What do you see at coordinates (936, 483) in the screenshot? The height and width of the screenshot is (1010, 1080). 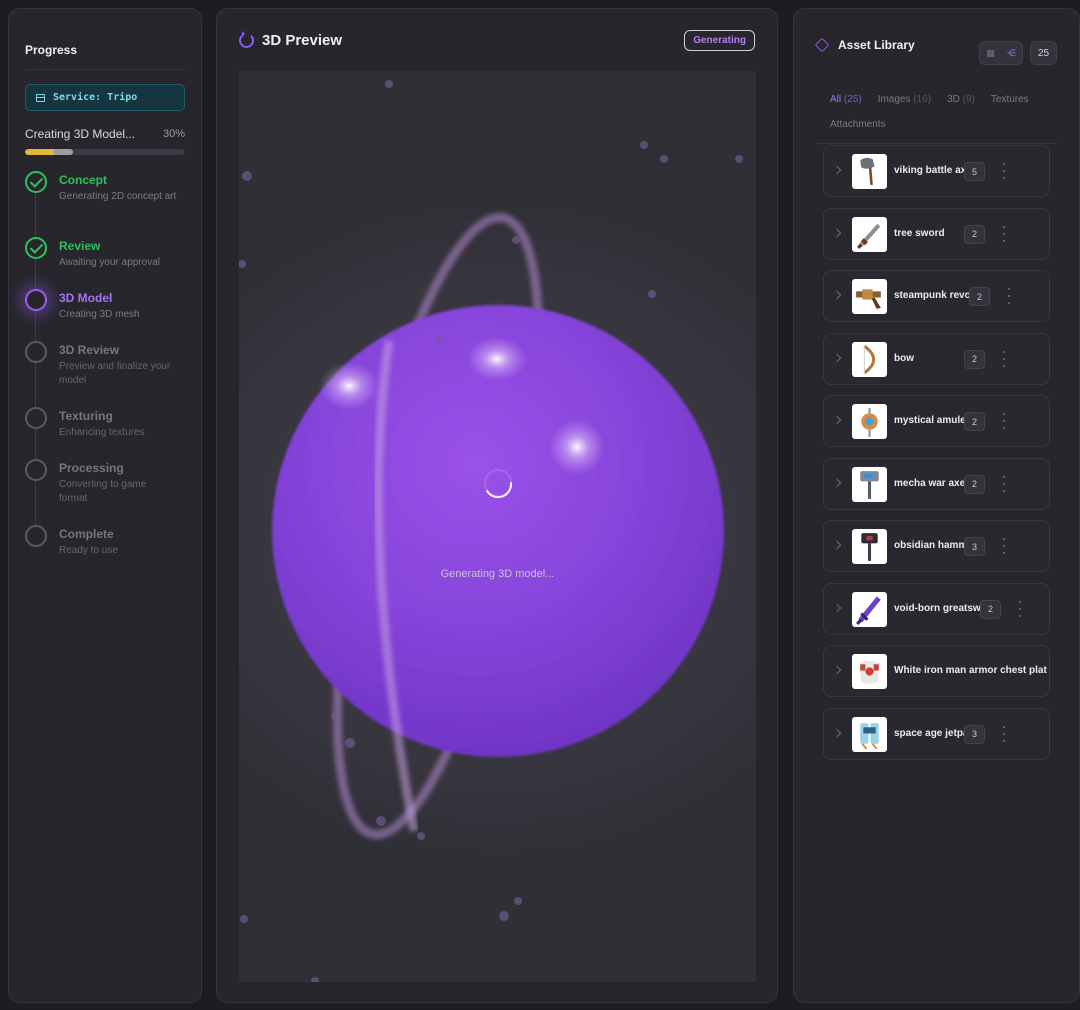 I see `asset-row: mecha war axe 2` at bounding box center [936, 483].